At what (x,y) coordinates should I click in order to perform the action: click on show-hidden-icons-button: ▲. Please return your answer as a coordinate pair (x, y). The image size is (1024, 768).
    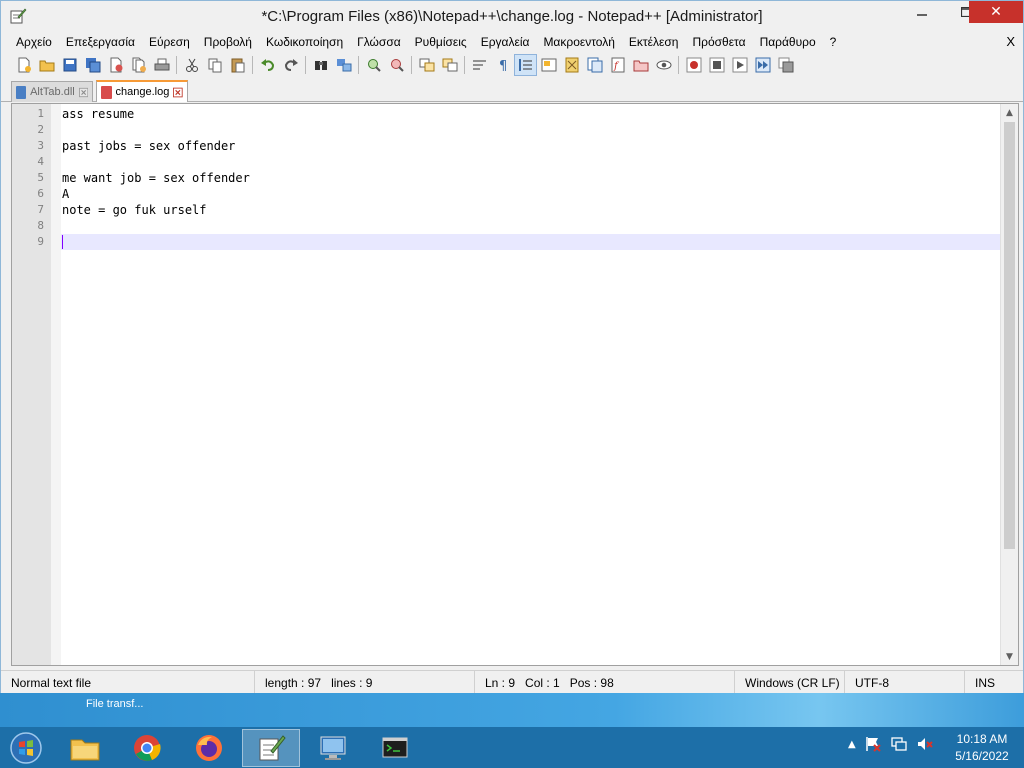
    Looking at the image, I should click on (852, 744).